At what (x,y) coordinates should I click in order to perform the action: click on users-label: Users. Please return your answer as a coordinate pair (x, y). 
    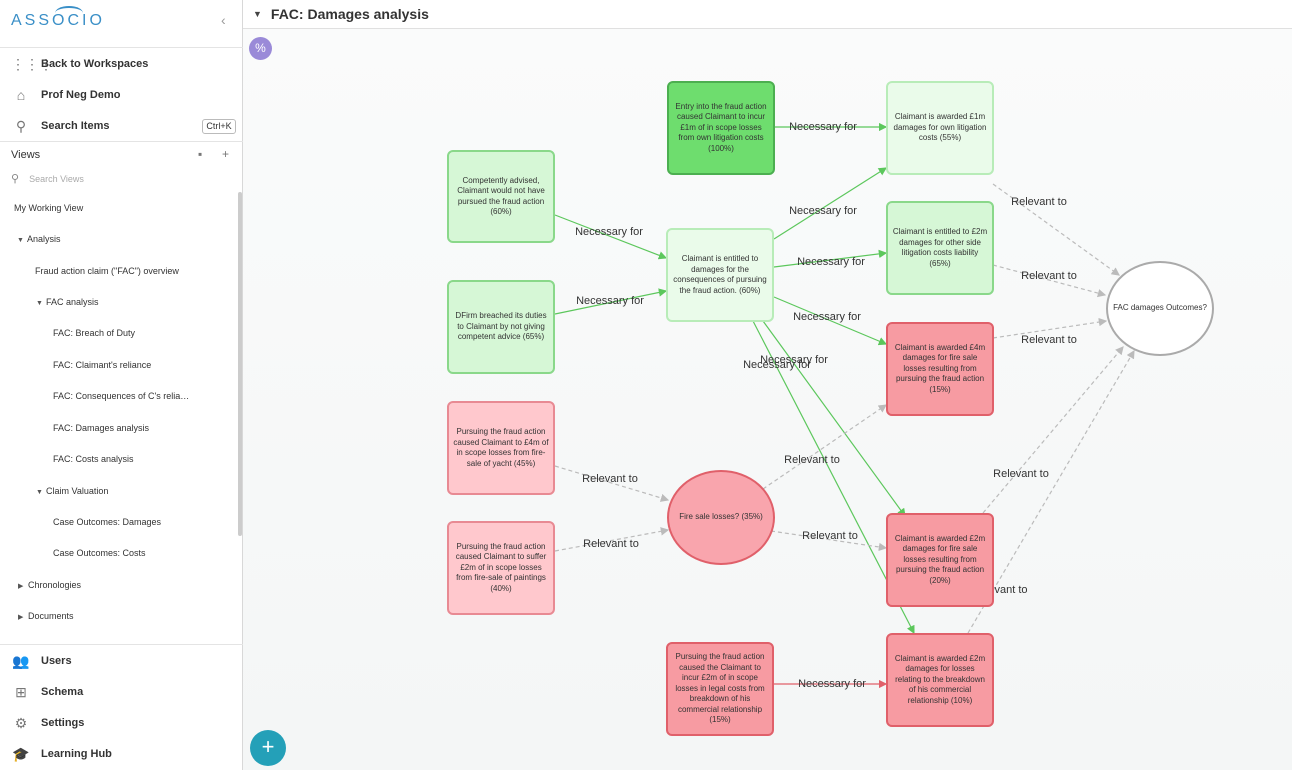
    Looking at the image, I should click on (56, 661).